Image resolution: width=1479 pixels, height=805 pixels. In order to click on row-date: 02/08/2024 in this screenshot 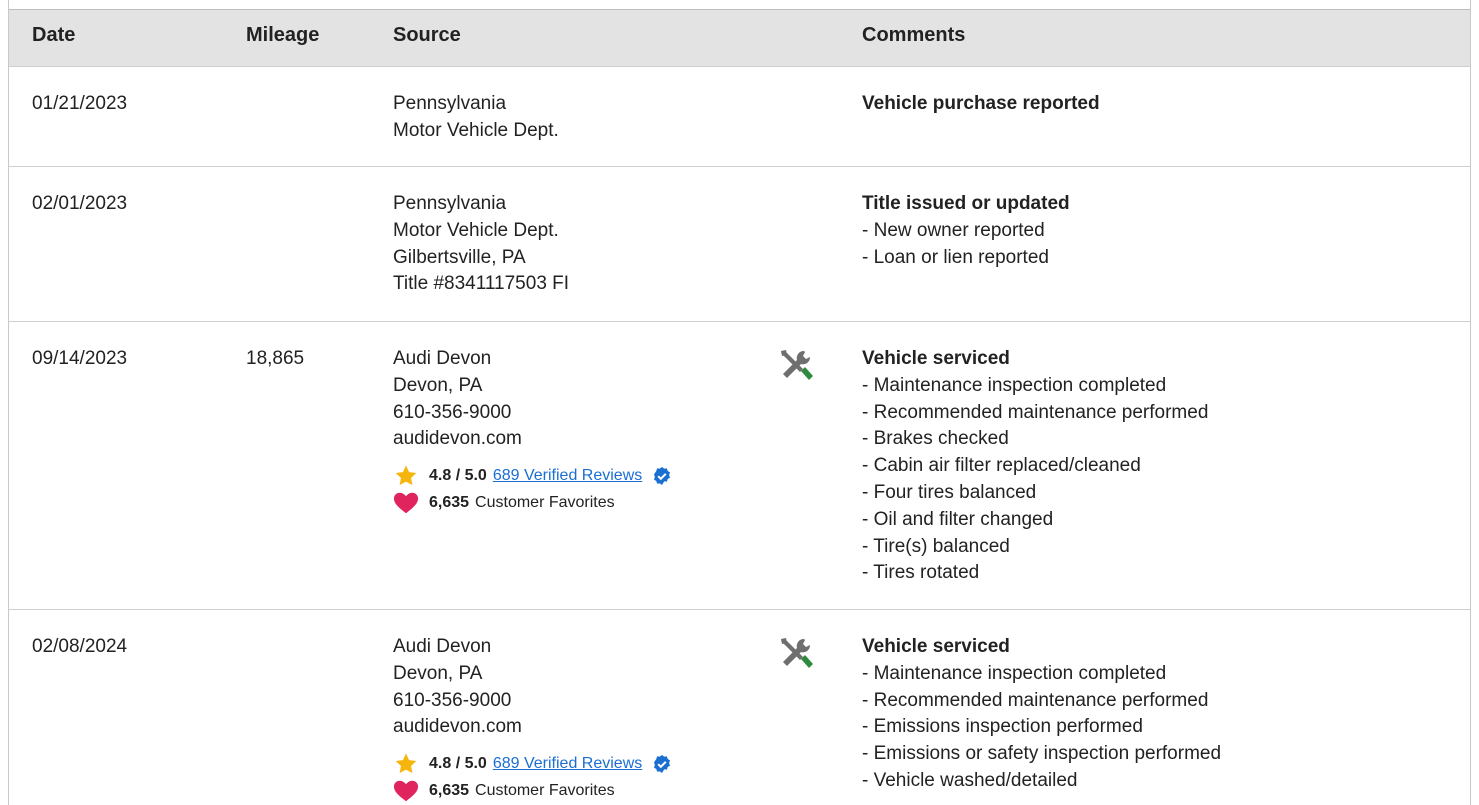, I will do `click(80, 646)`.